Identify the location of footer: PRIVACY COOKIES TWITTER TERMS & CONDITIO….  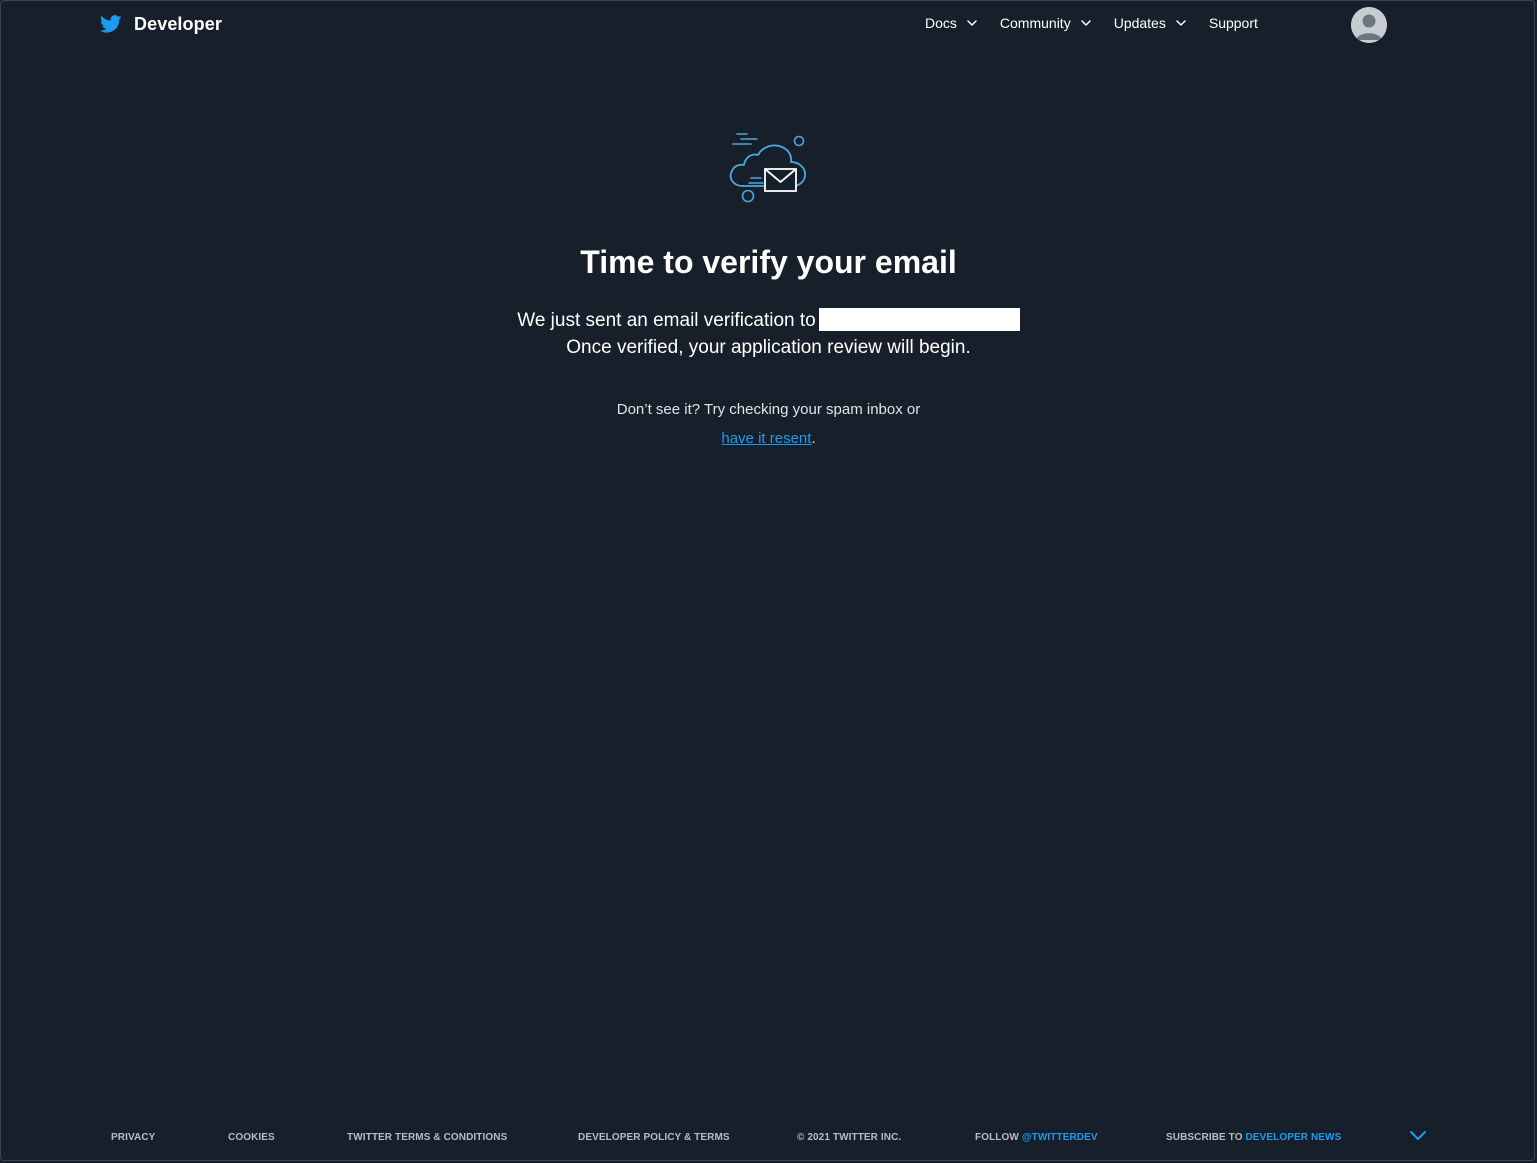
(768, 1138).